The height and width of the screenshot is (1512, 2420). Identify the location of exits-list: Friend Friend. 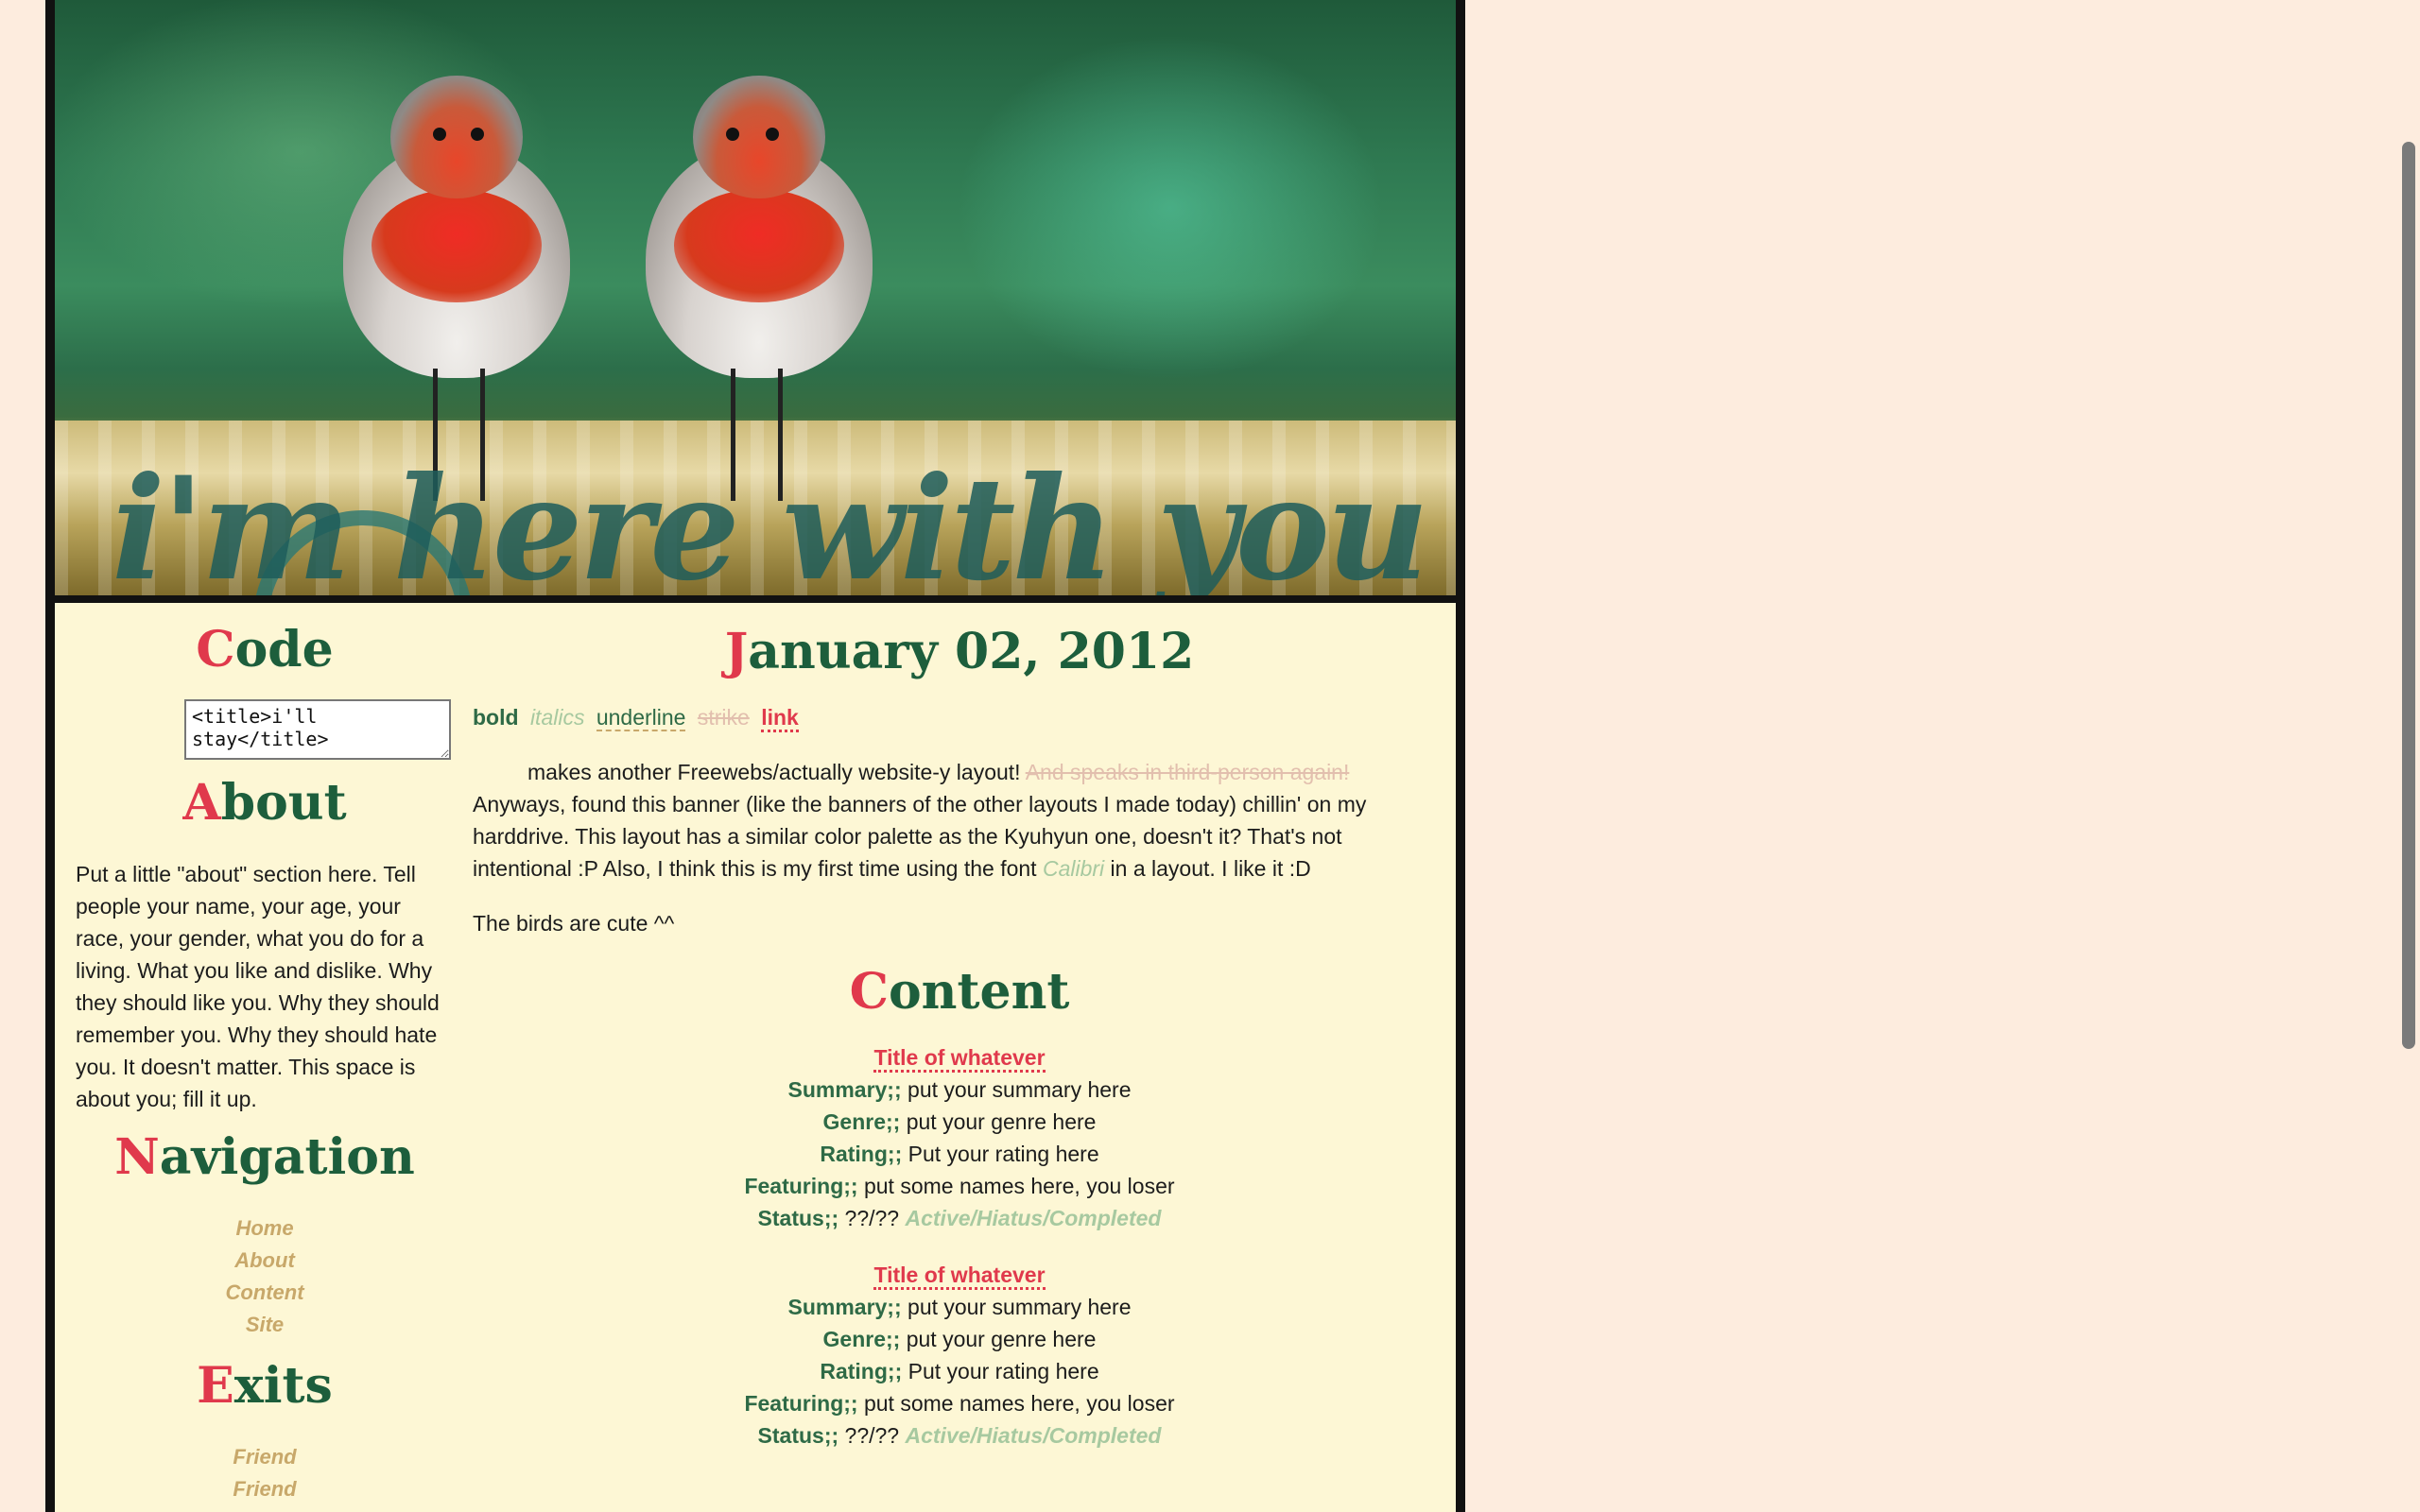
(265, 1473).